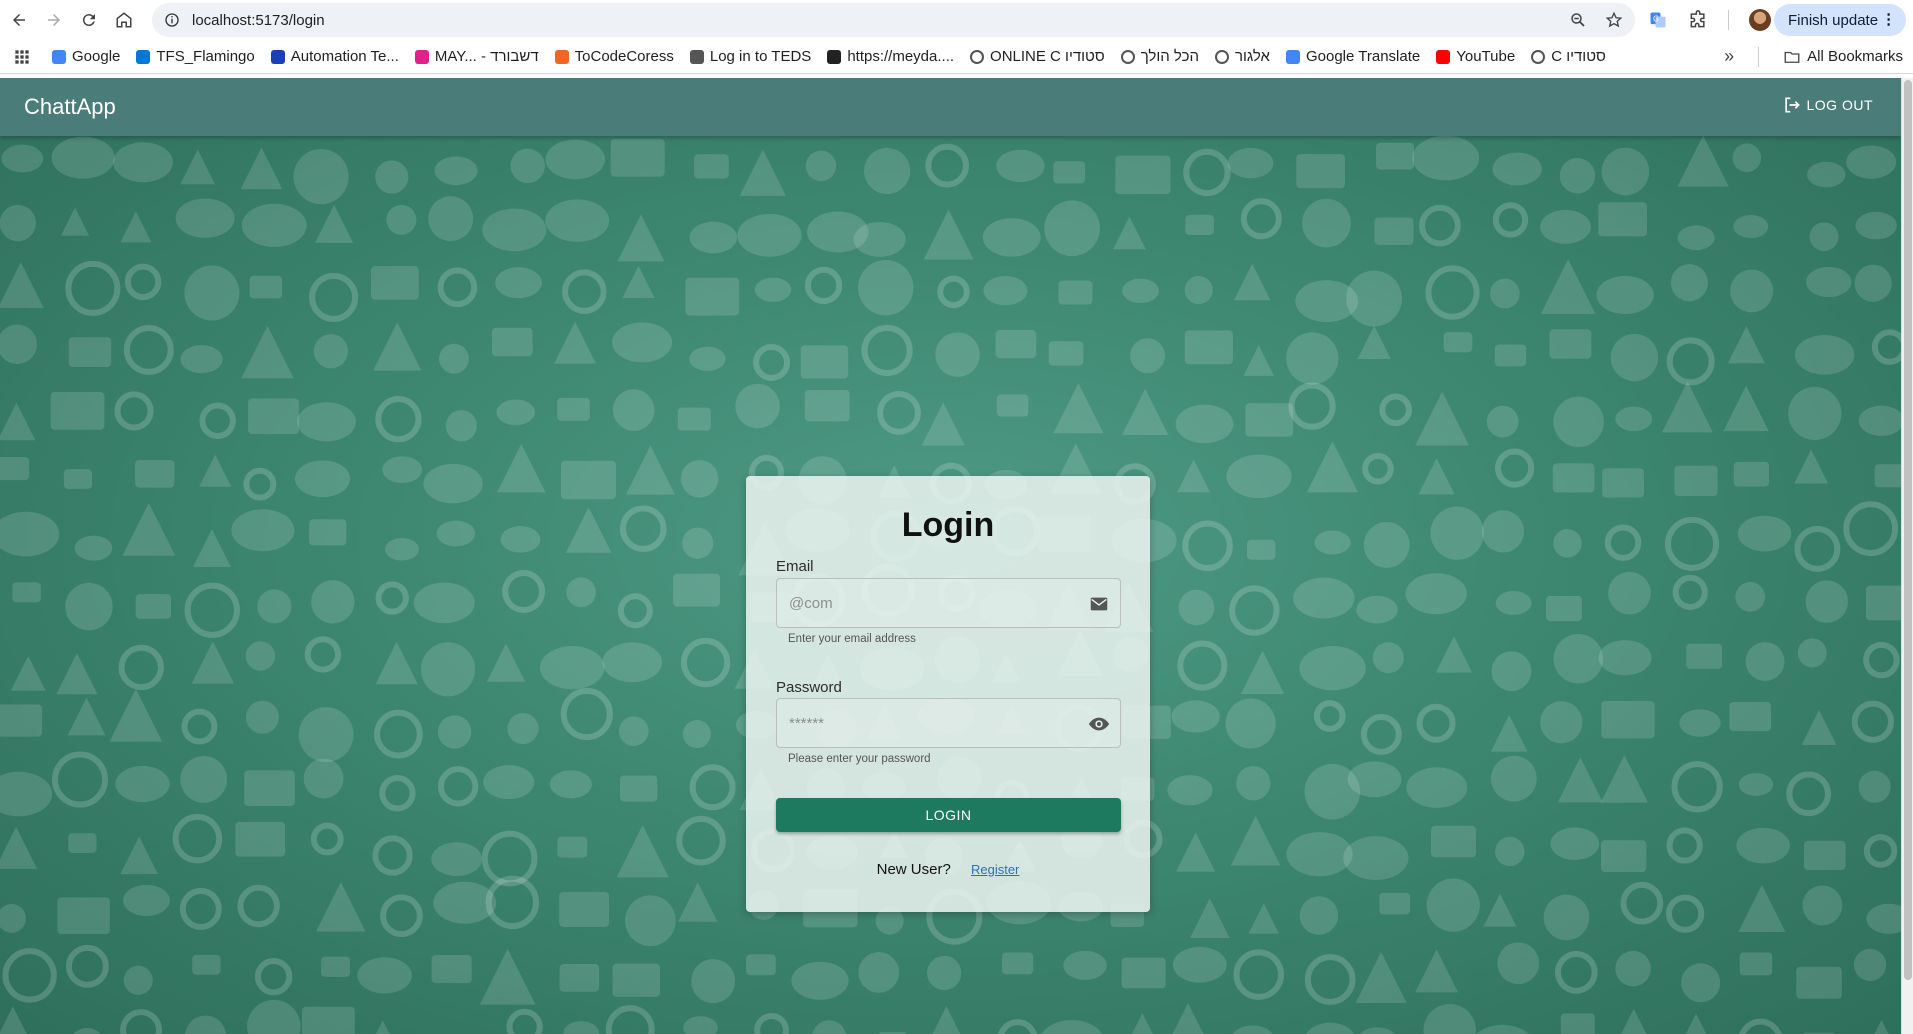 The height and width of the screenshot is (1034, 1913). Describe the element at coordinates (86, 56) in the screenshot. I see `bookmark-item: Google` at that location.